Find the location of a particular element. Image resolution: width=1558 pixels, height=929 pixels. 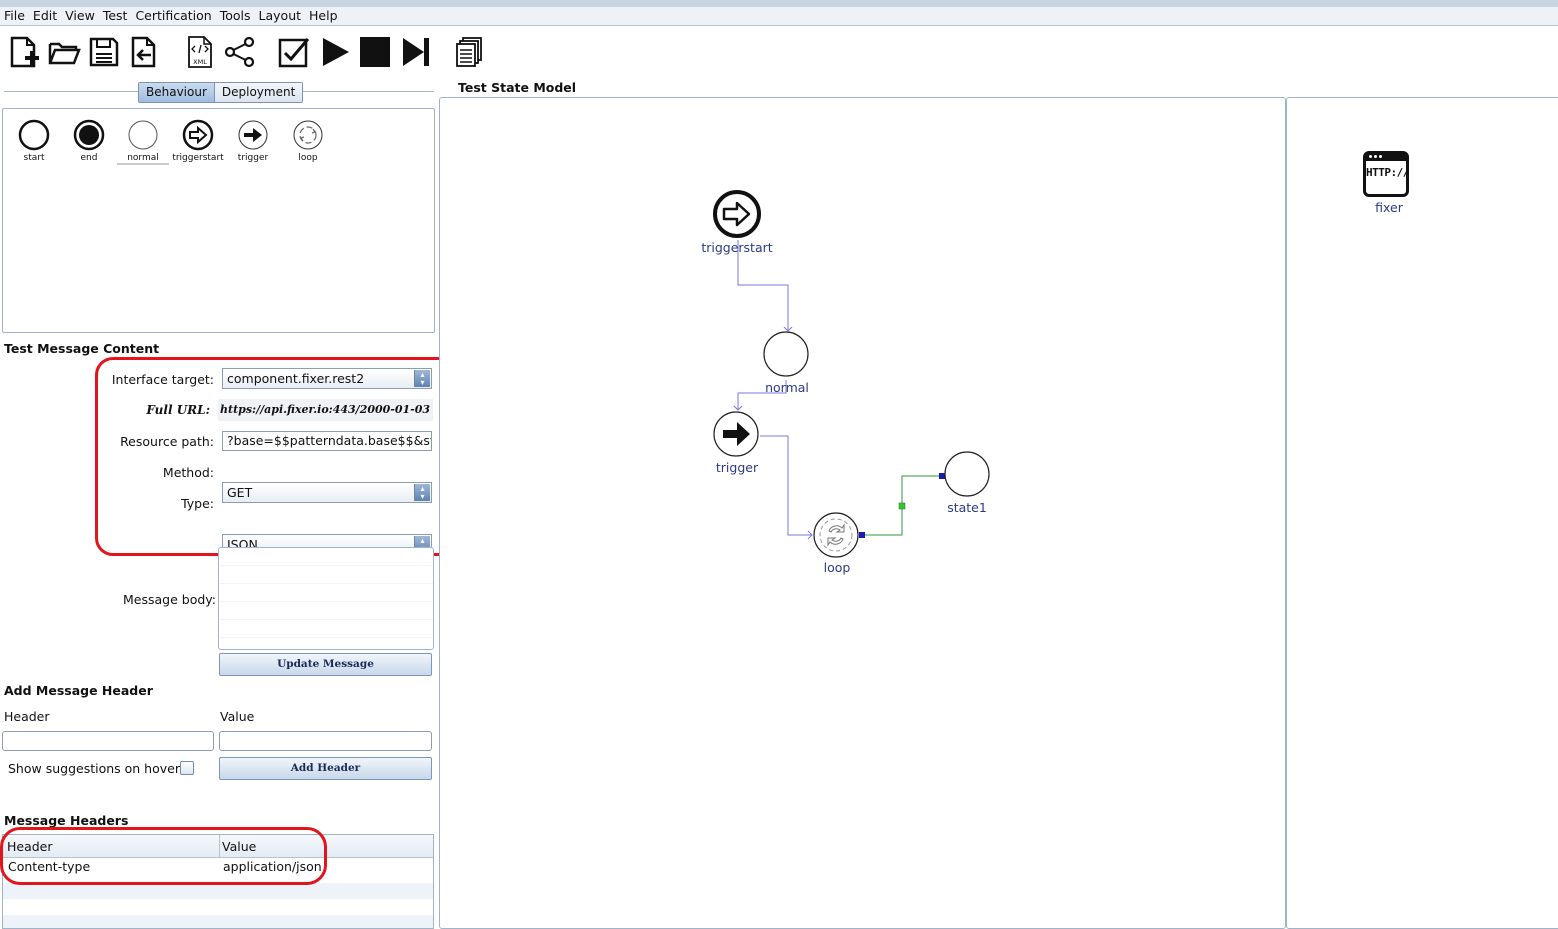

node-label-state1: state1 is located at coordinates (967, 507).